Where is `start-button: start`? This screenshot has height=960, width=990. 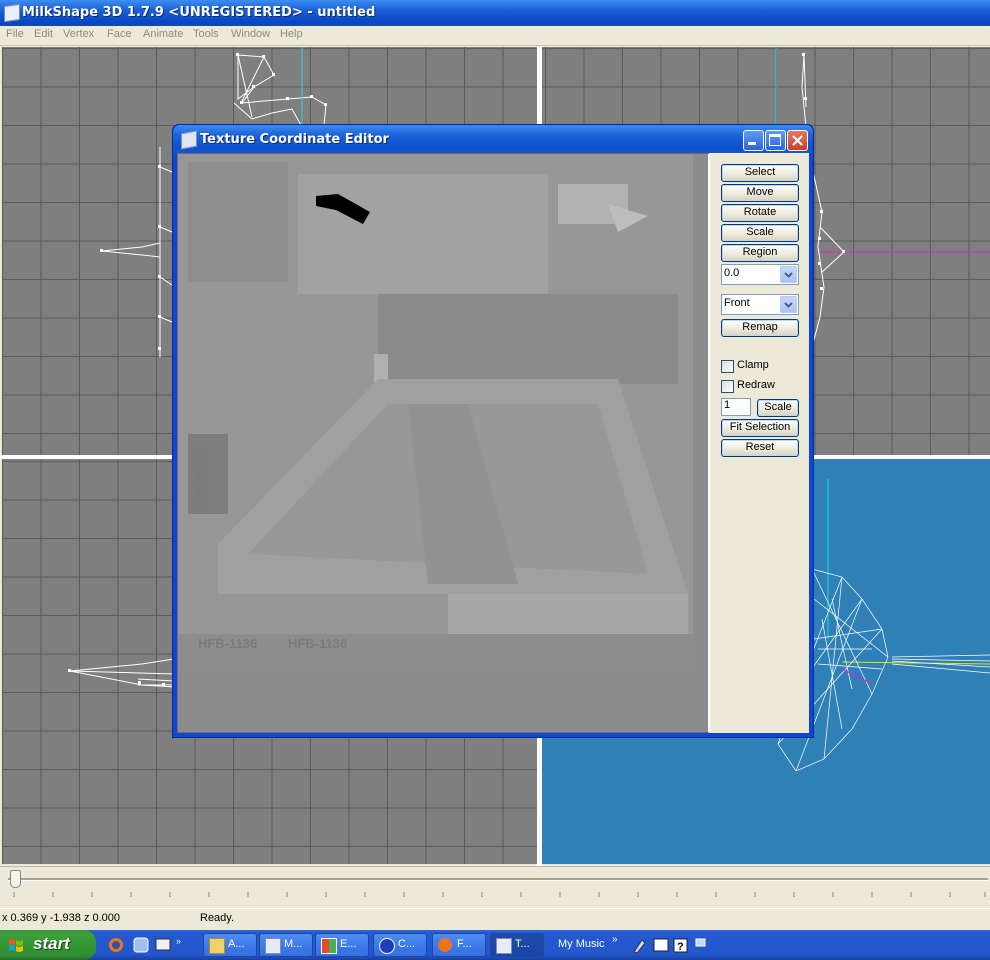 start-button: start is located at coordinates (48, 945).